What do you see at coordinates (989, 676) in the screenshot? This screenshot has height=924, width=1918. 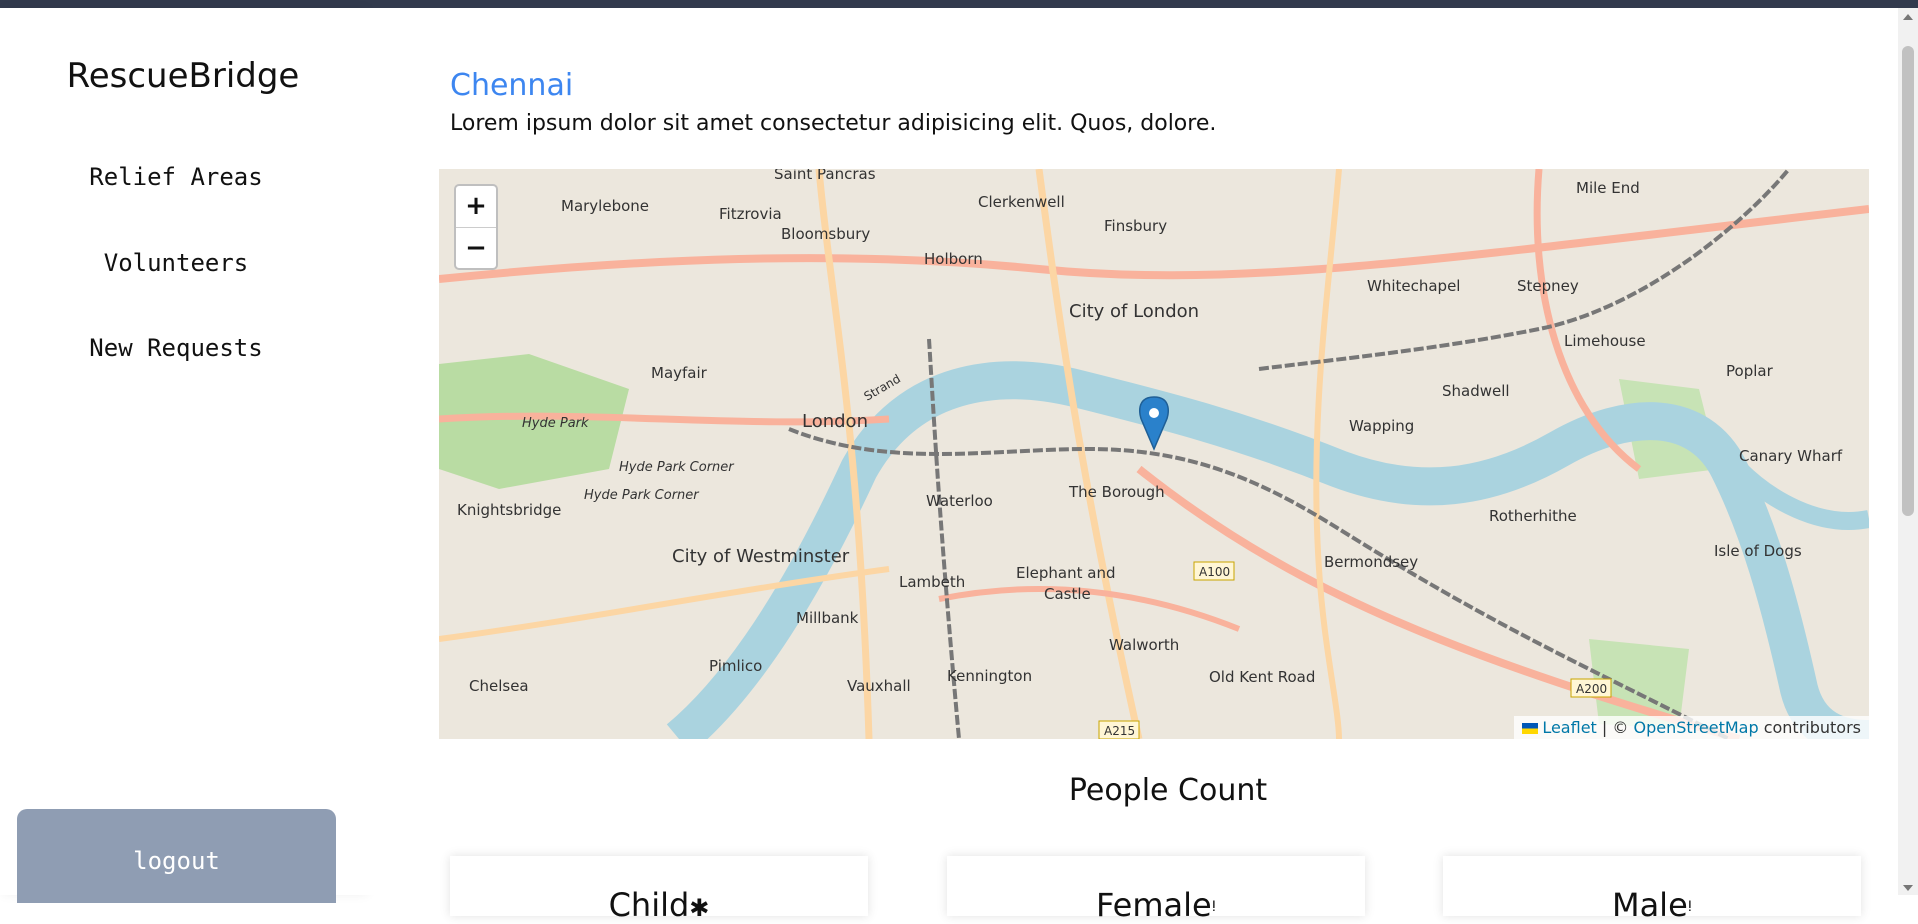 I see `svg-text: Kennington` at bounding box center [989, 676].